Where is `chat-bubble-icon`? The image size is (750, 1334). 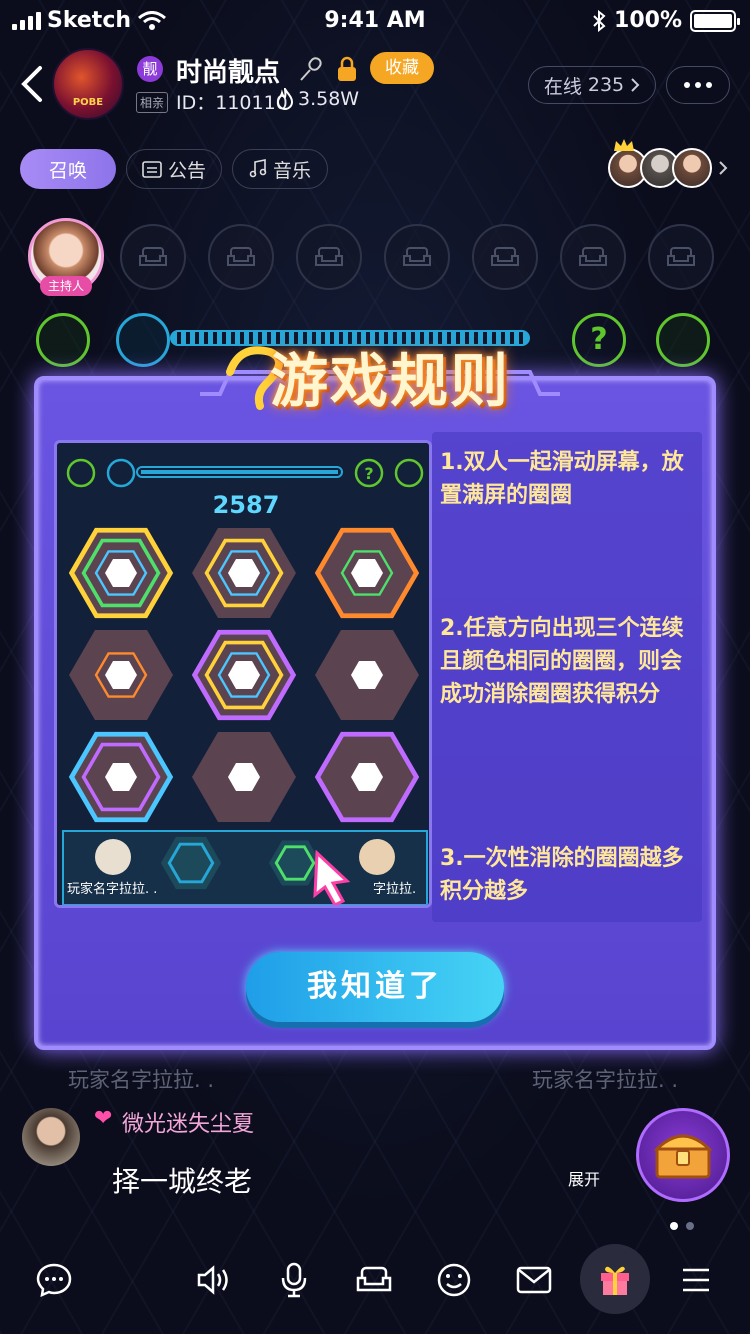 chat-bubble-icon is located at coordinates (54, 1280).